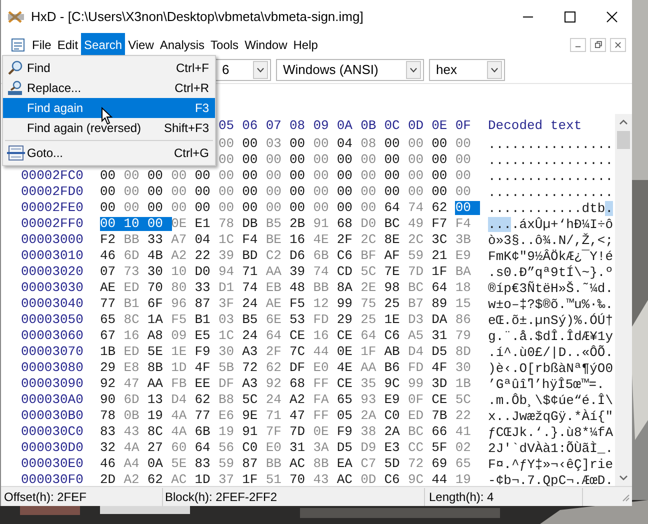  What do you see at coordinates (226, 432) in the screenshot?
I see `hex-byte: 19` at bounding box center [226, 432].